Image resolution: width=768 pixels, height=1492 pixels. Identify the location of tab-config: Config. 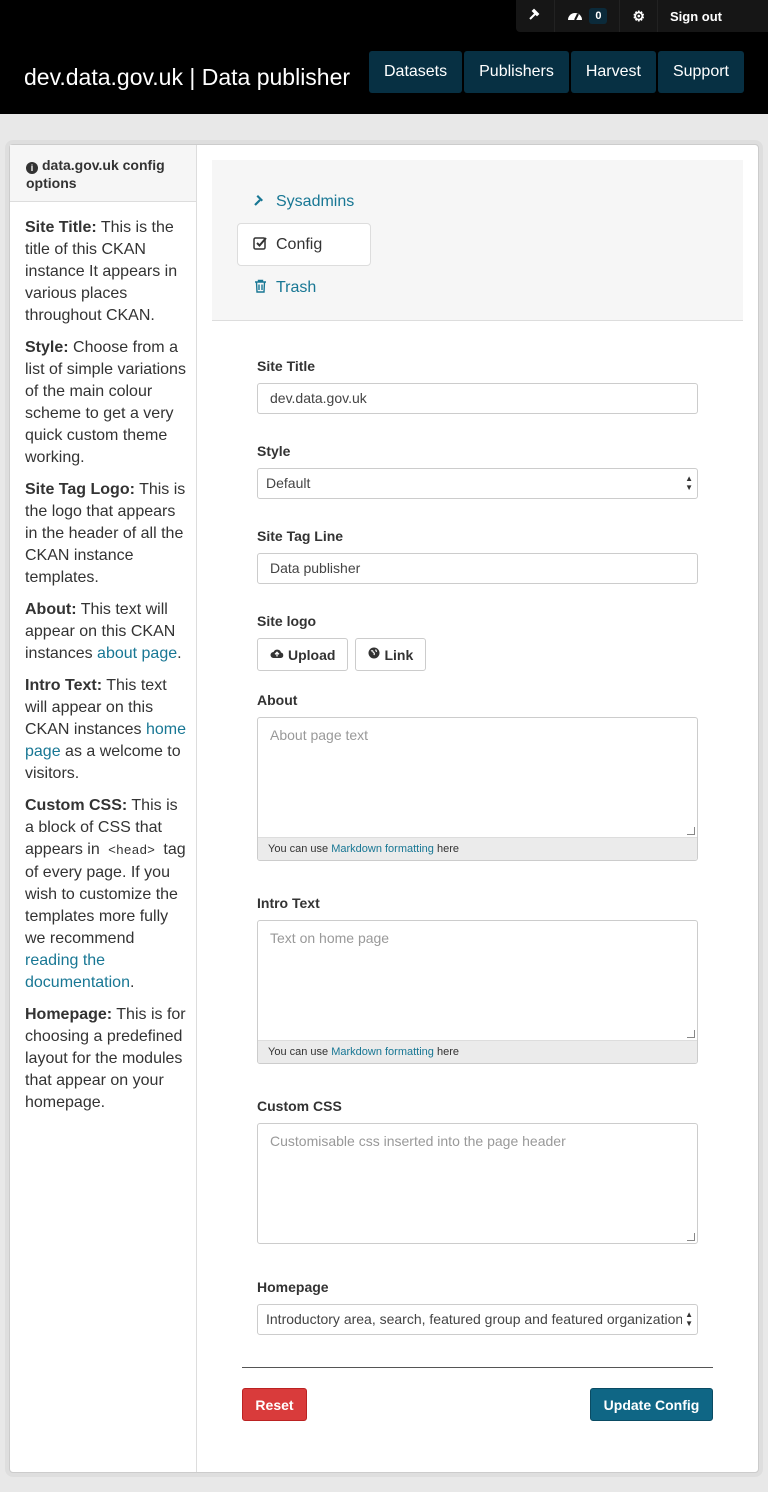
(304, 244).